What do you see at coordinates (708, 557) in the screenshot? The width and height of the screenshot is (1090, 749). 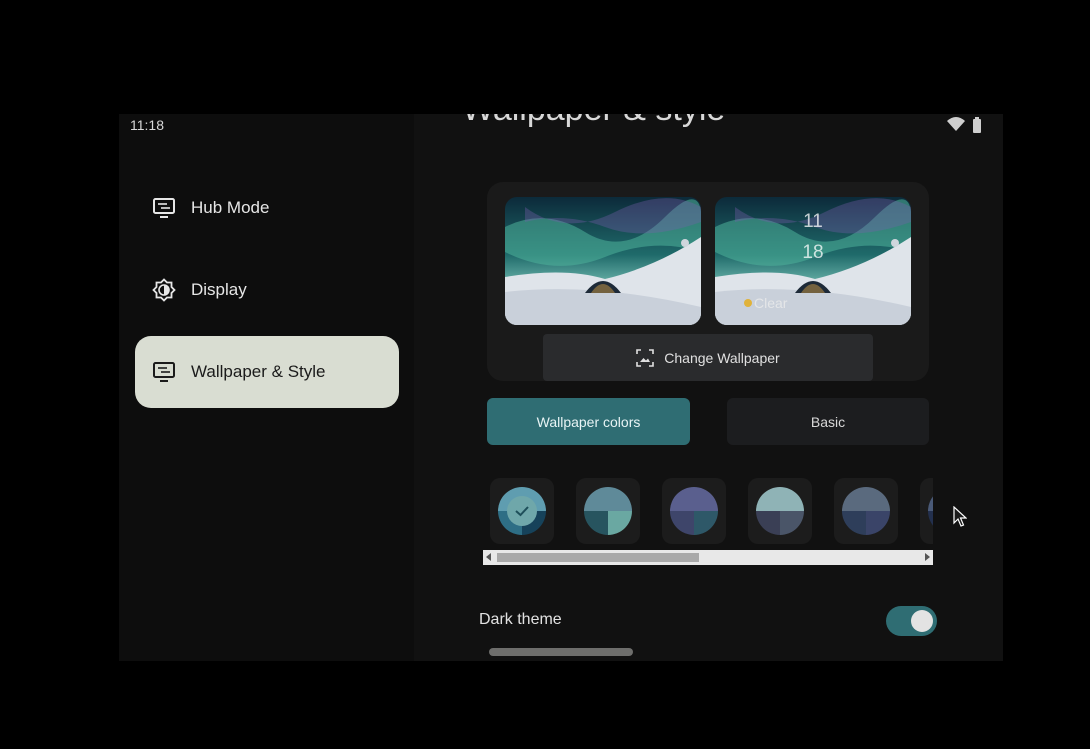 I see `color-options-scrollbar` at bounding box center [708, 557].